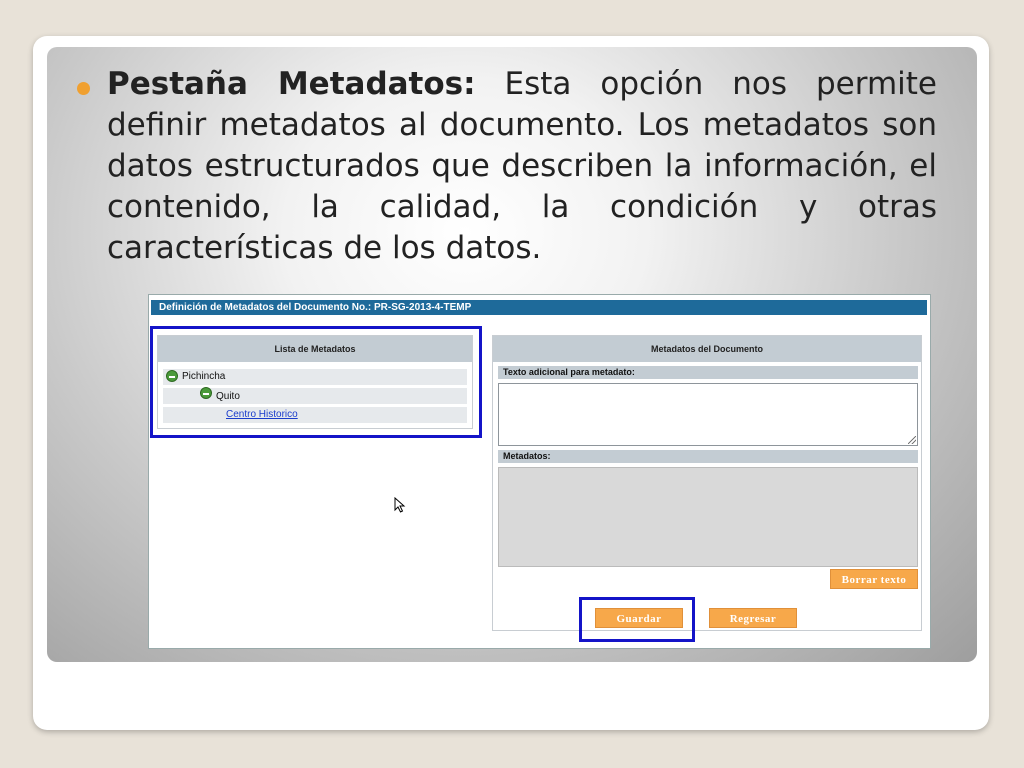 Image resolution: width=1024 pixels, height=768 pixels. What do you see at coordinates (291, 84) in the screenshot?
I see `bullet-heading: Pestaña Metadatos:` at bounding box center [291, 84].